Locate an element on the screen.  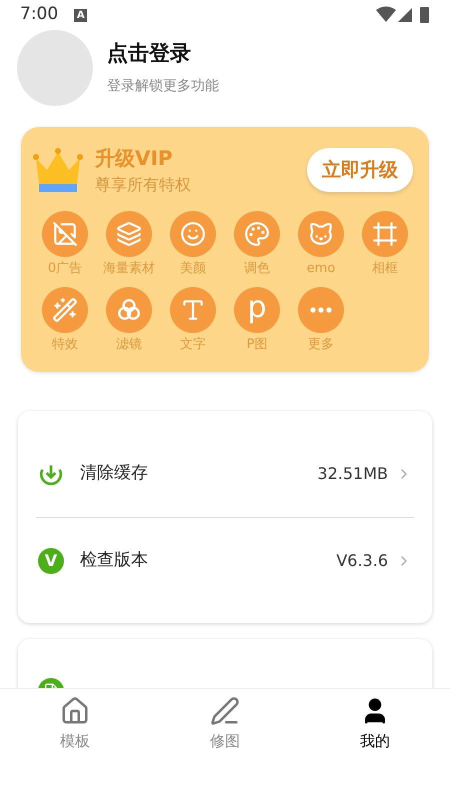
feature-label: 调色 is located at coordinates (257, 269).